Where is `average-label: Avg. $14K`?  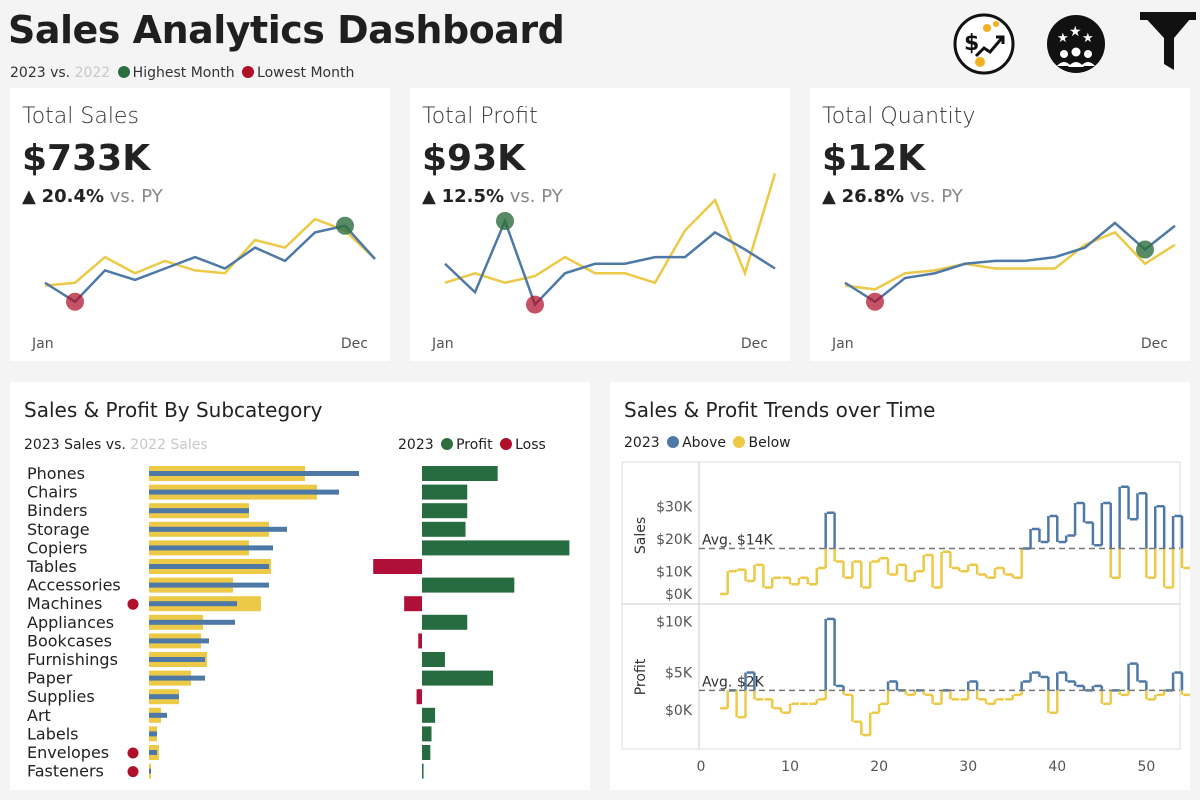 average-label: Avg. $14K is located at coordinates (738, 541).